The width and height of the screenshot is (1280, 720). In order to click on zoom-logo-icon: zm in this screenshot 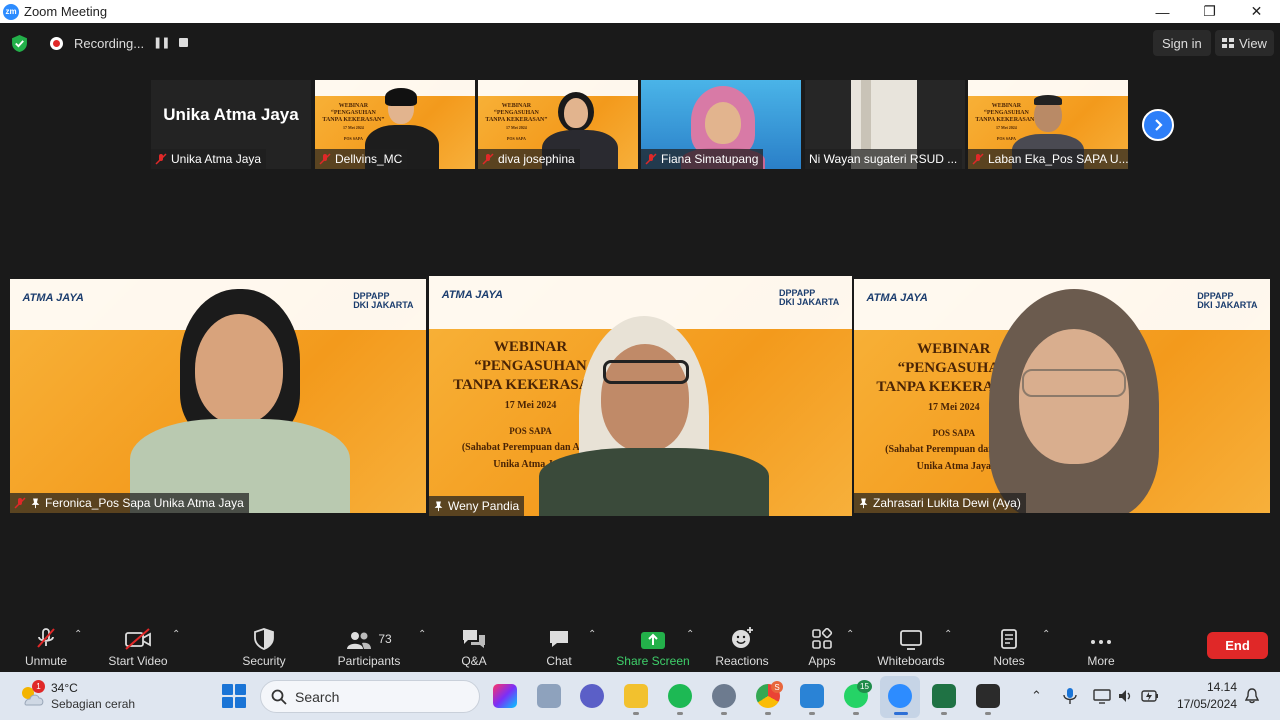, I will do `click(11, 11)`.